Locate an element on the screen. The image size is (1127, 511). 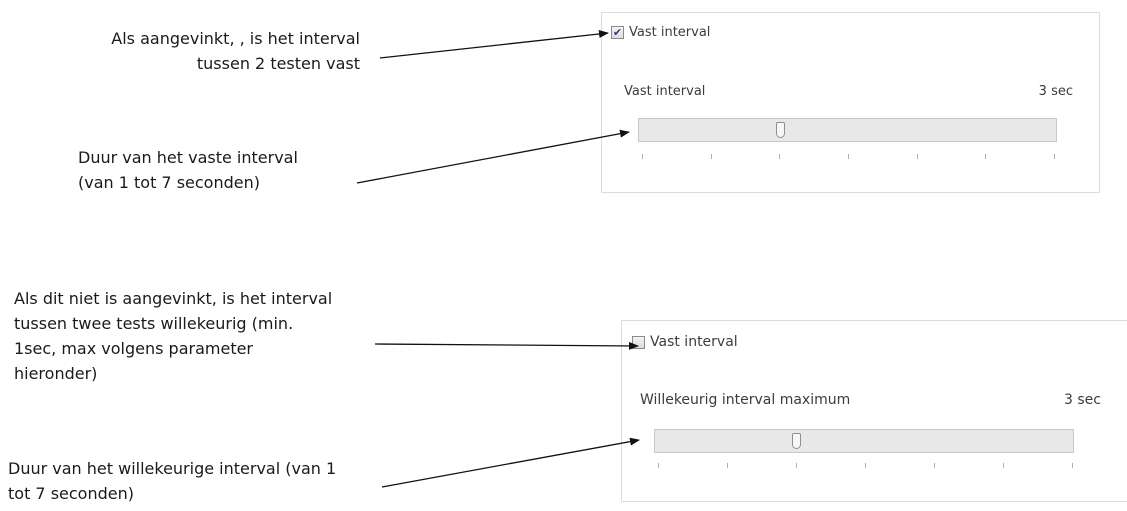
arrow-fixed-slider is located at coordinates (493, 156).